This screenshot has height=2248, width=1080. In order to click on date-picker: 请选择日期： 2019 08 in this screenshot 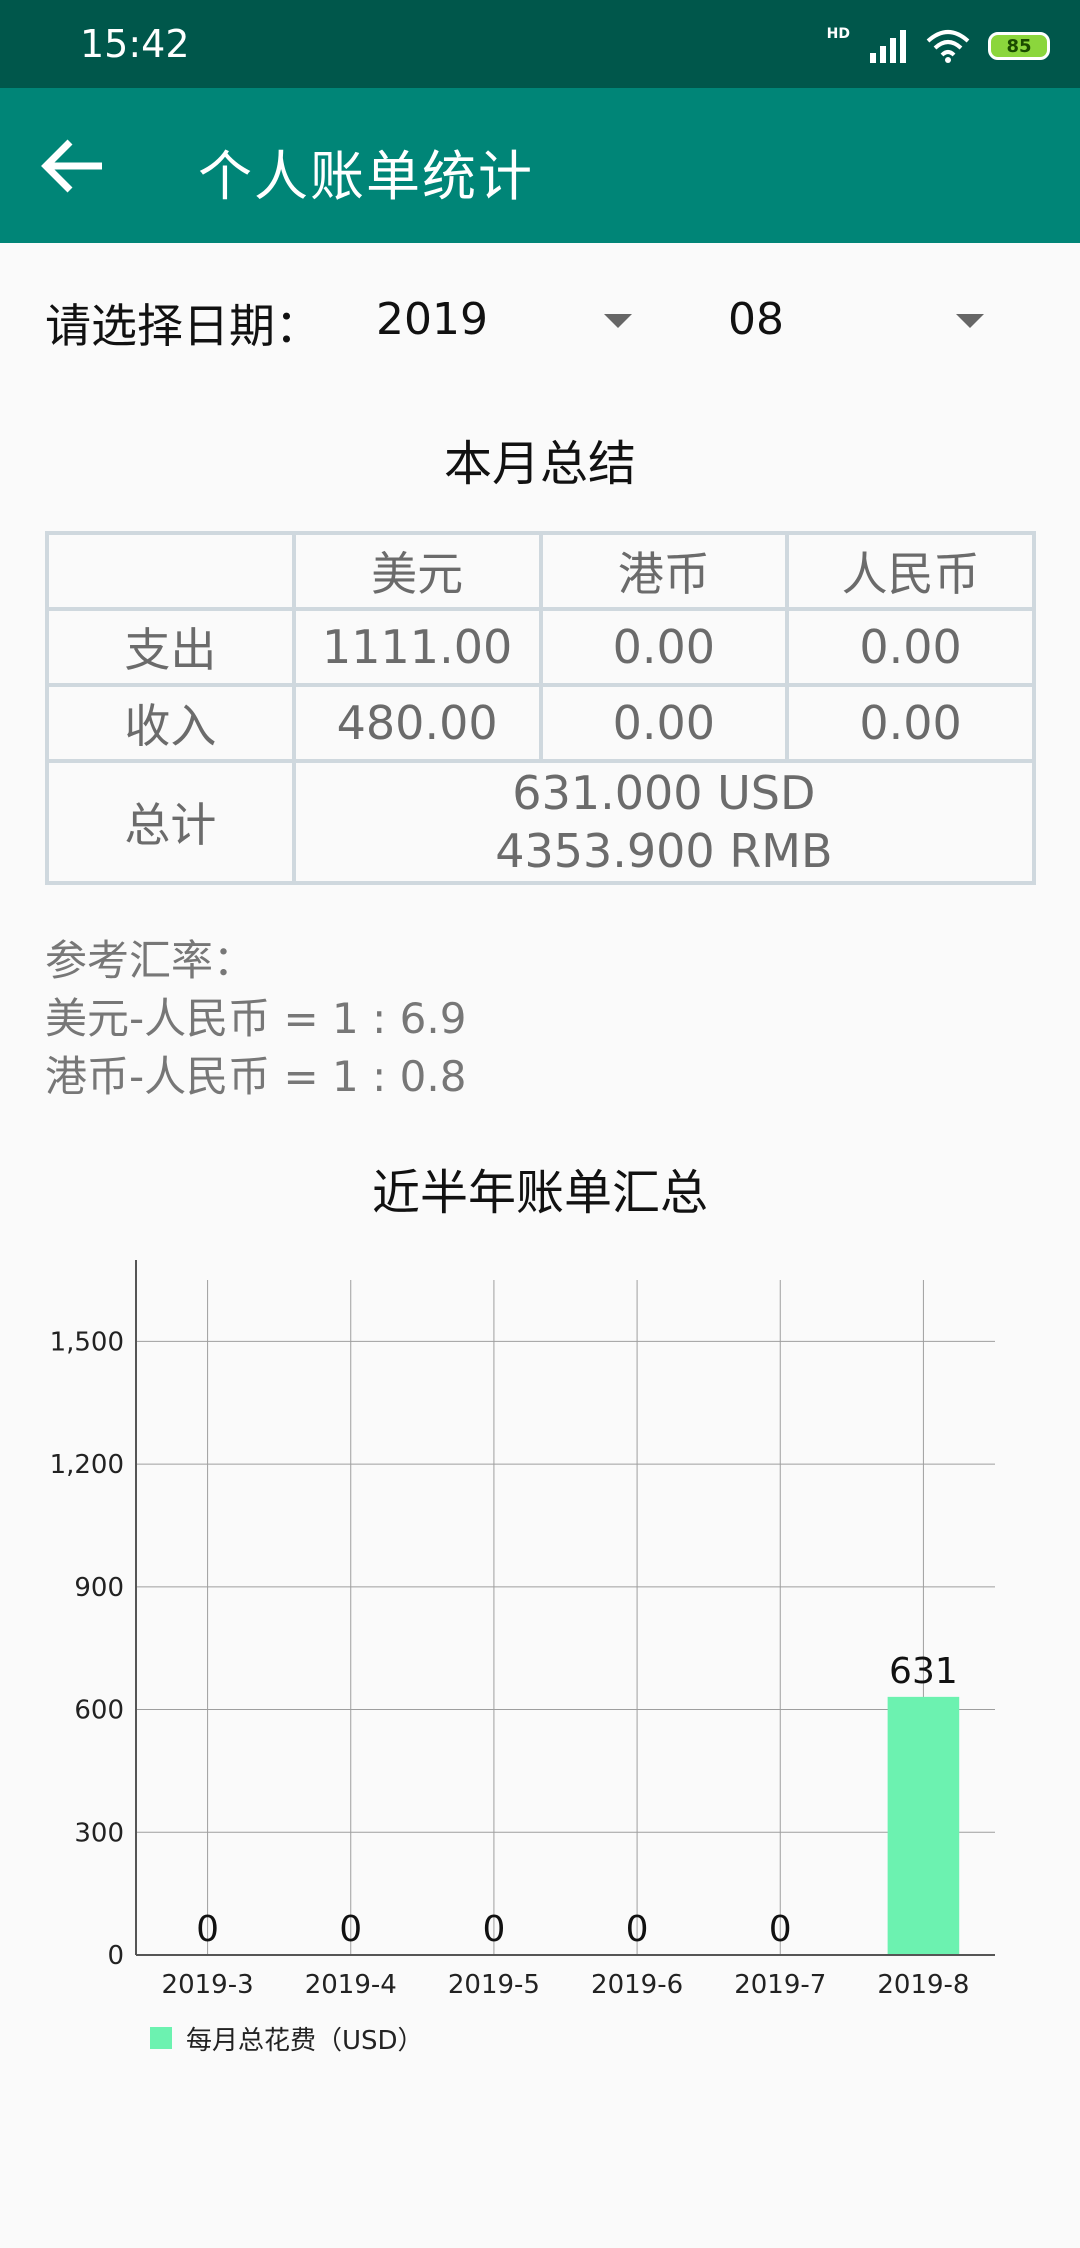, I will do `click(540, 320)`.